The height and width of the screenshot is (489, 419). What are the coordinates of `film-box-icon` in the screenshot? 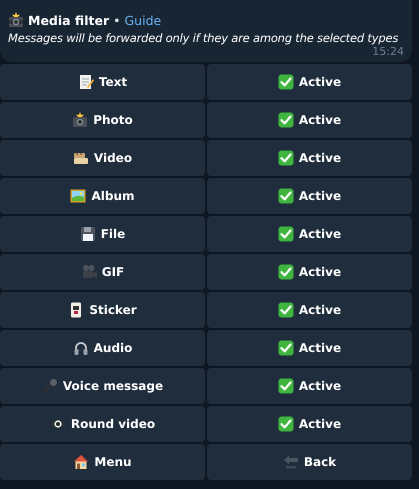 It's located at (80, 158).